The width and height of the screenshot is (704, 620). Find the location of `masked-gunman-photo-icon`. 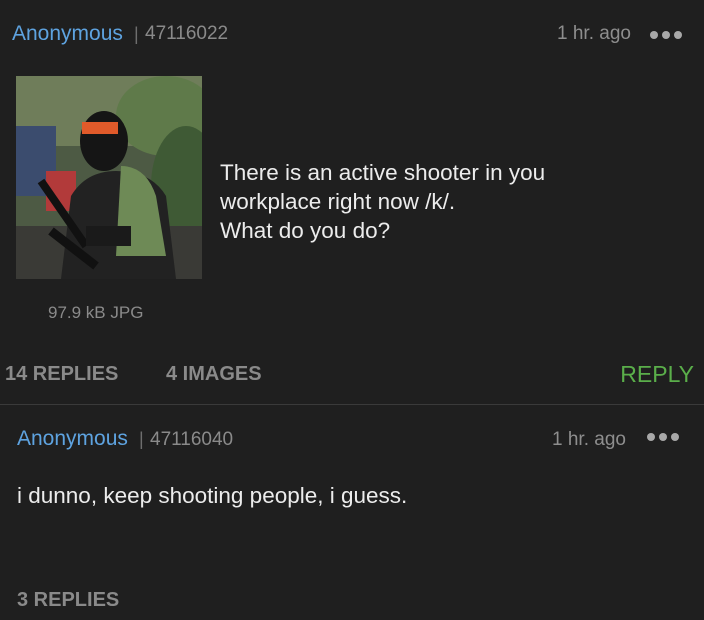

masked-gunman-photo-icon is located at coordinates (109, 177).